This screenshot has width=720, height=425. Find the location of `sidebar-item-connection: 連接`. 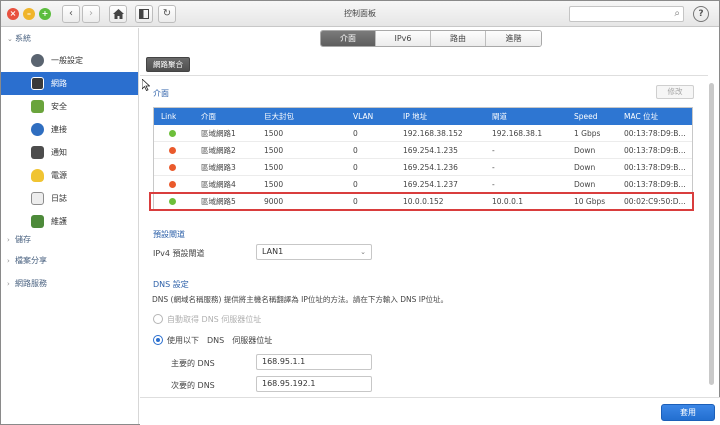

sidebar-item-connection: 連接 is located at coordinates (69, 129).